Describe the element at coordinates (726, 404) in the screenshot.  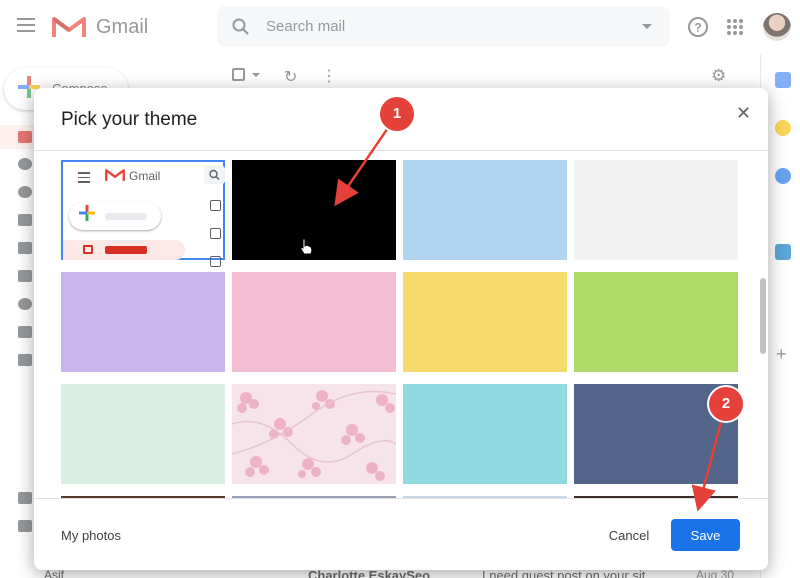
I see `annotation-marker-2: 2` at that location.